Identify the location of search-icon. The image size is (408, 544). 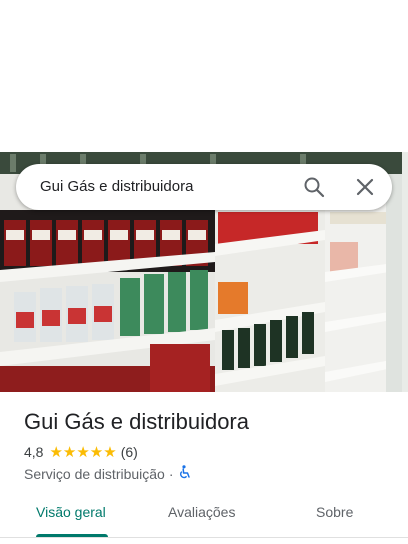
(314, 187).